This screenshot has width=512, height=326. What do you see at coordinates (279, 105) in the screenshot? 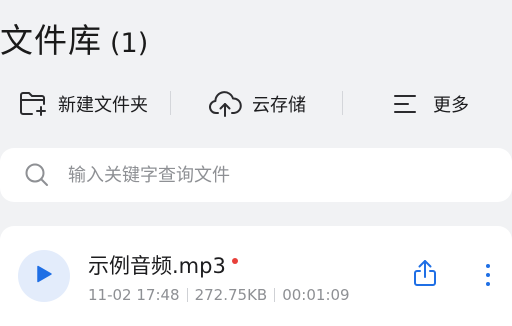
I see `cloud-storage-label: 云存储` at bounding box center [279, 105].